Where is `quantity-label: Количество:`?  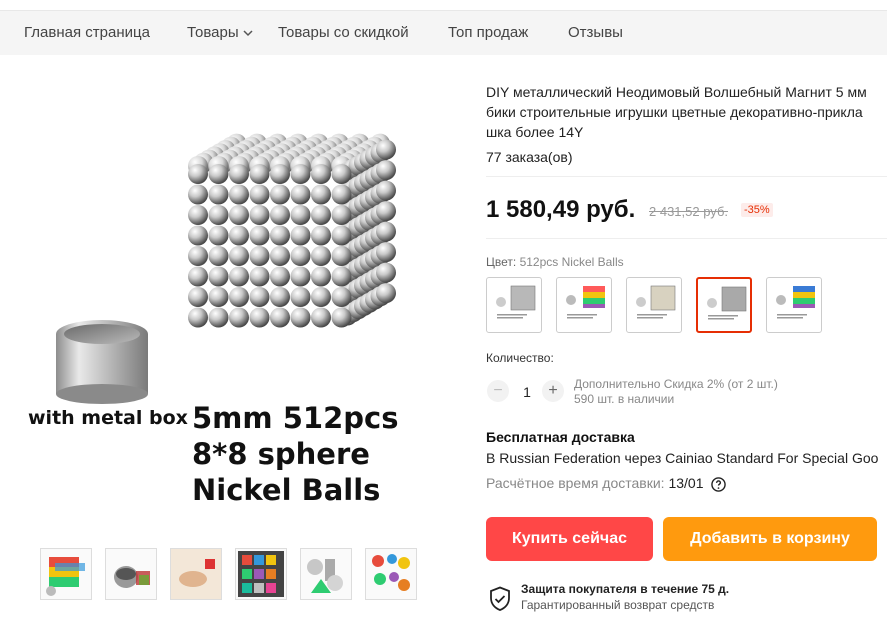 quantity-label: Количество: is located at coordinates (520, 358).